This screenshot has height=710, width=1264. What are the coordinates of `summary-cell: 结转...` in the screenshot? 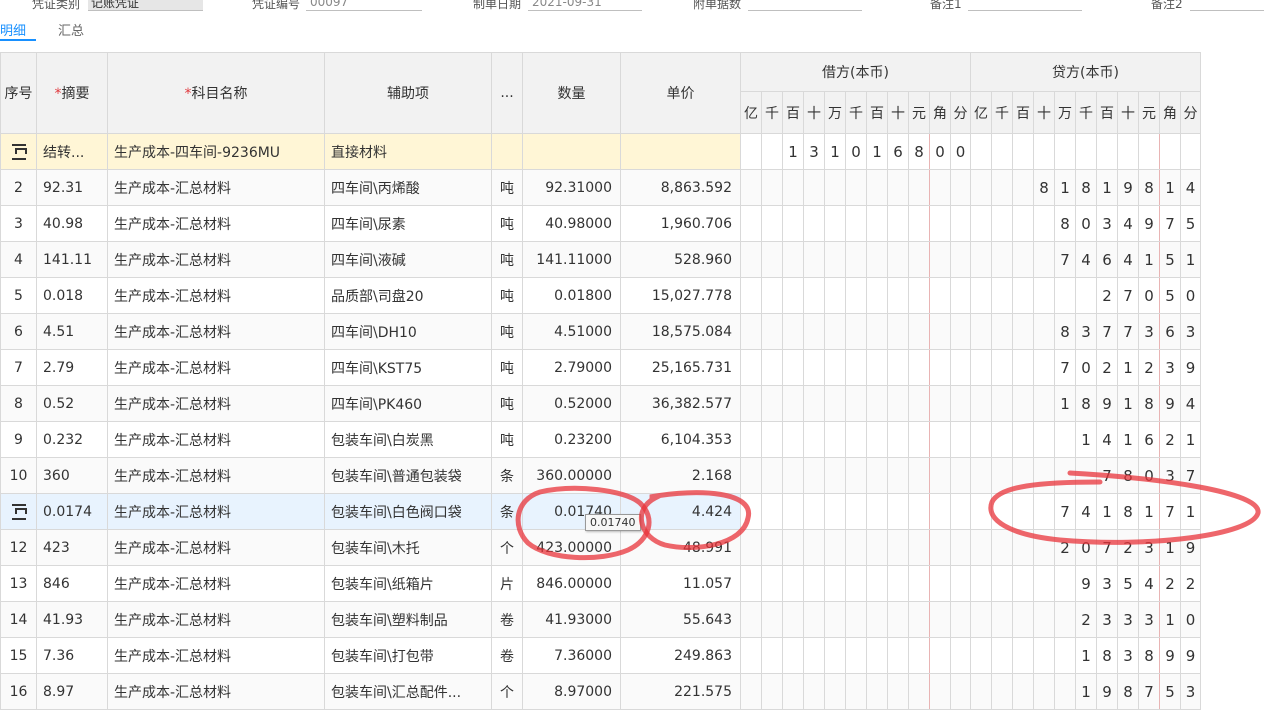 It's located at (72, 151).